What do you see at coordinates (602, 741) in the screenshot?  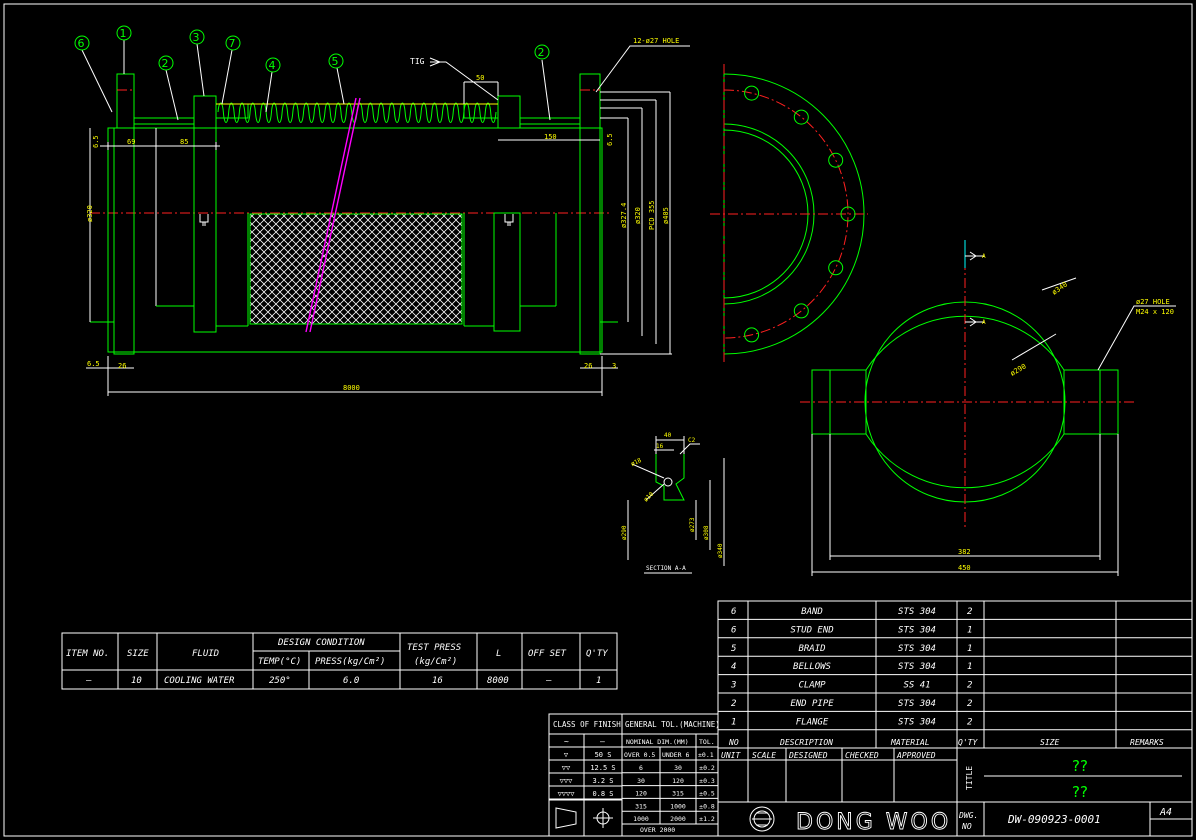 I see `finish-dash: –` at bounding box center [602, 741].